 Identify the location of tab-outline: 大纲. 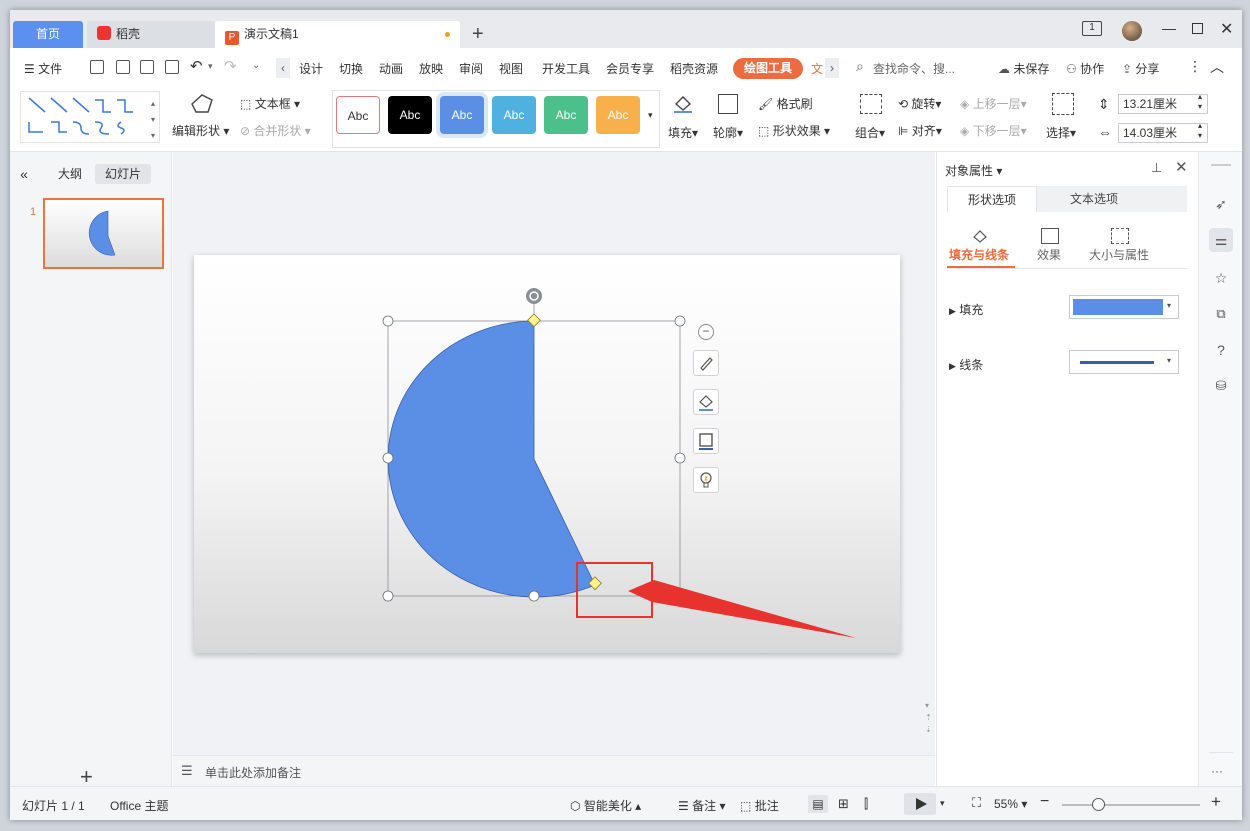
(70, 174).